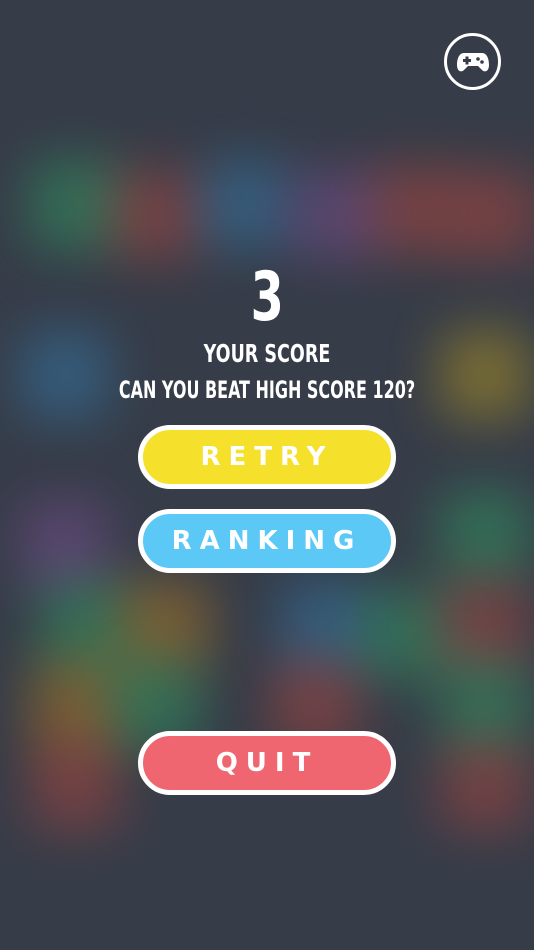 This screenshot has height=950, width=534. I want to click on score-value: 3, so click(267, 297).